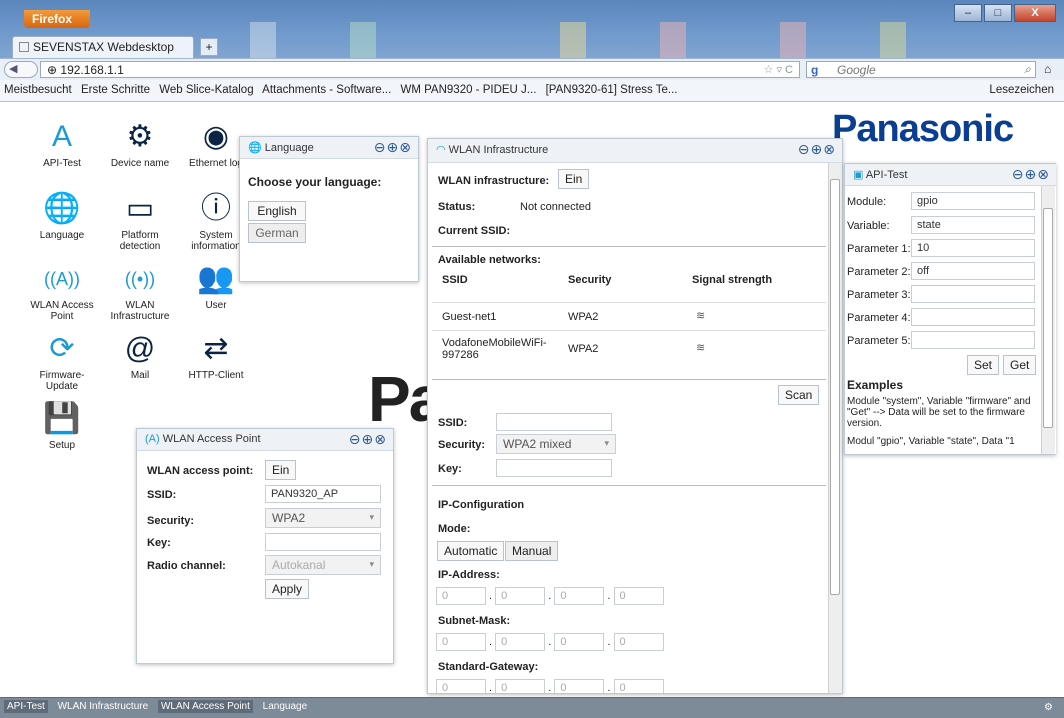 The image size is (1064, 718). What do you see at coordinates (627, 317) in the screenshot?
I see `table-row: Guest-net1 WPA2 ≋` at bounding box center [627, 317].